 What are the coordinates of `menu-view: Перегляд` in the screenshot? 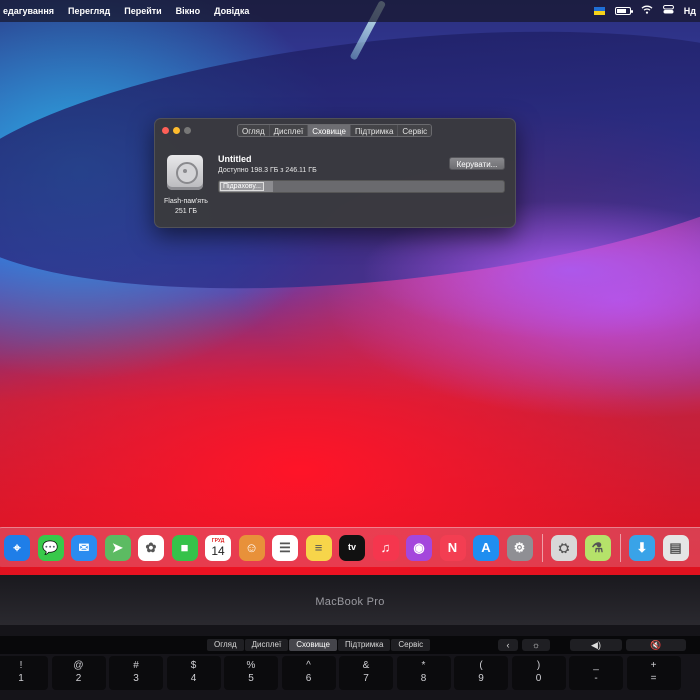 It's located at (89, 11).